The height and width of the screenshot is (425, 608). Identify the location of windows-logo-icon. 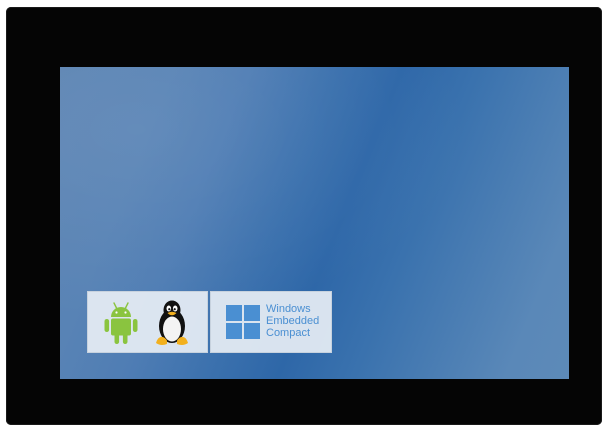
(243, 322).